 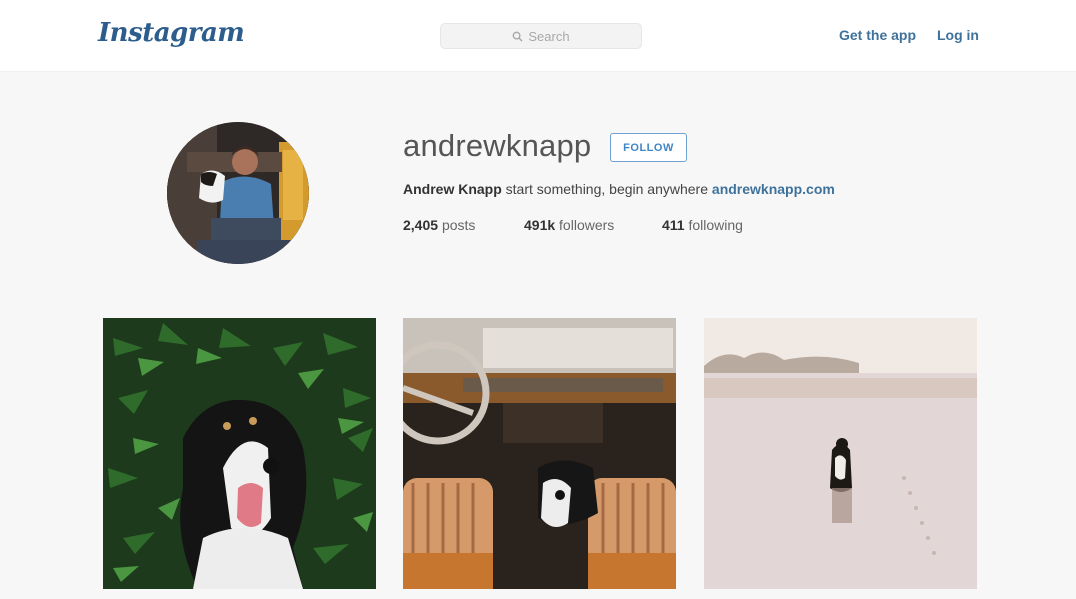 I want to click on profile-avatar, so click(x=238, y=193).